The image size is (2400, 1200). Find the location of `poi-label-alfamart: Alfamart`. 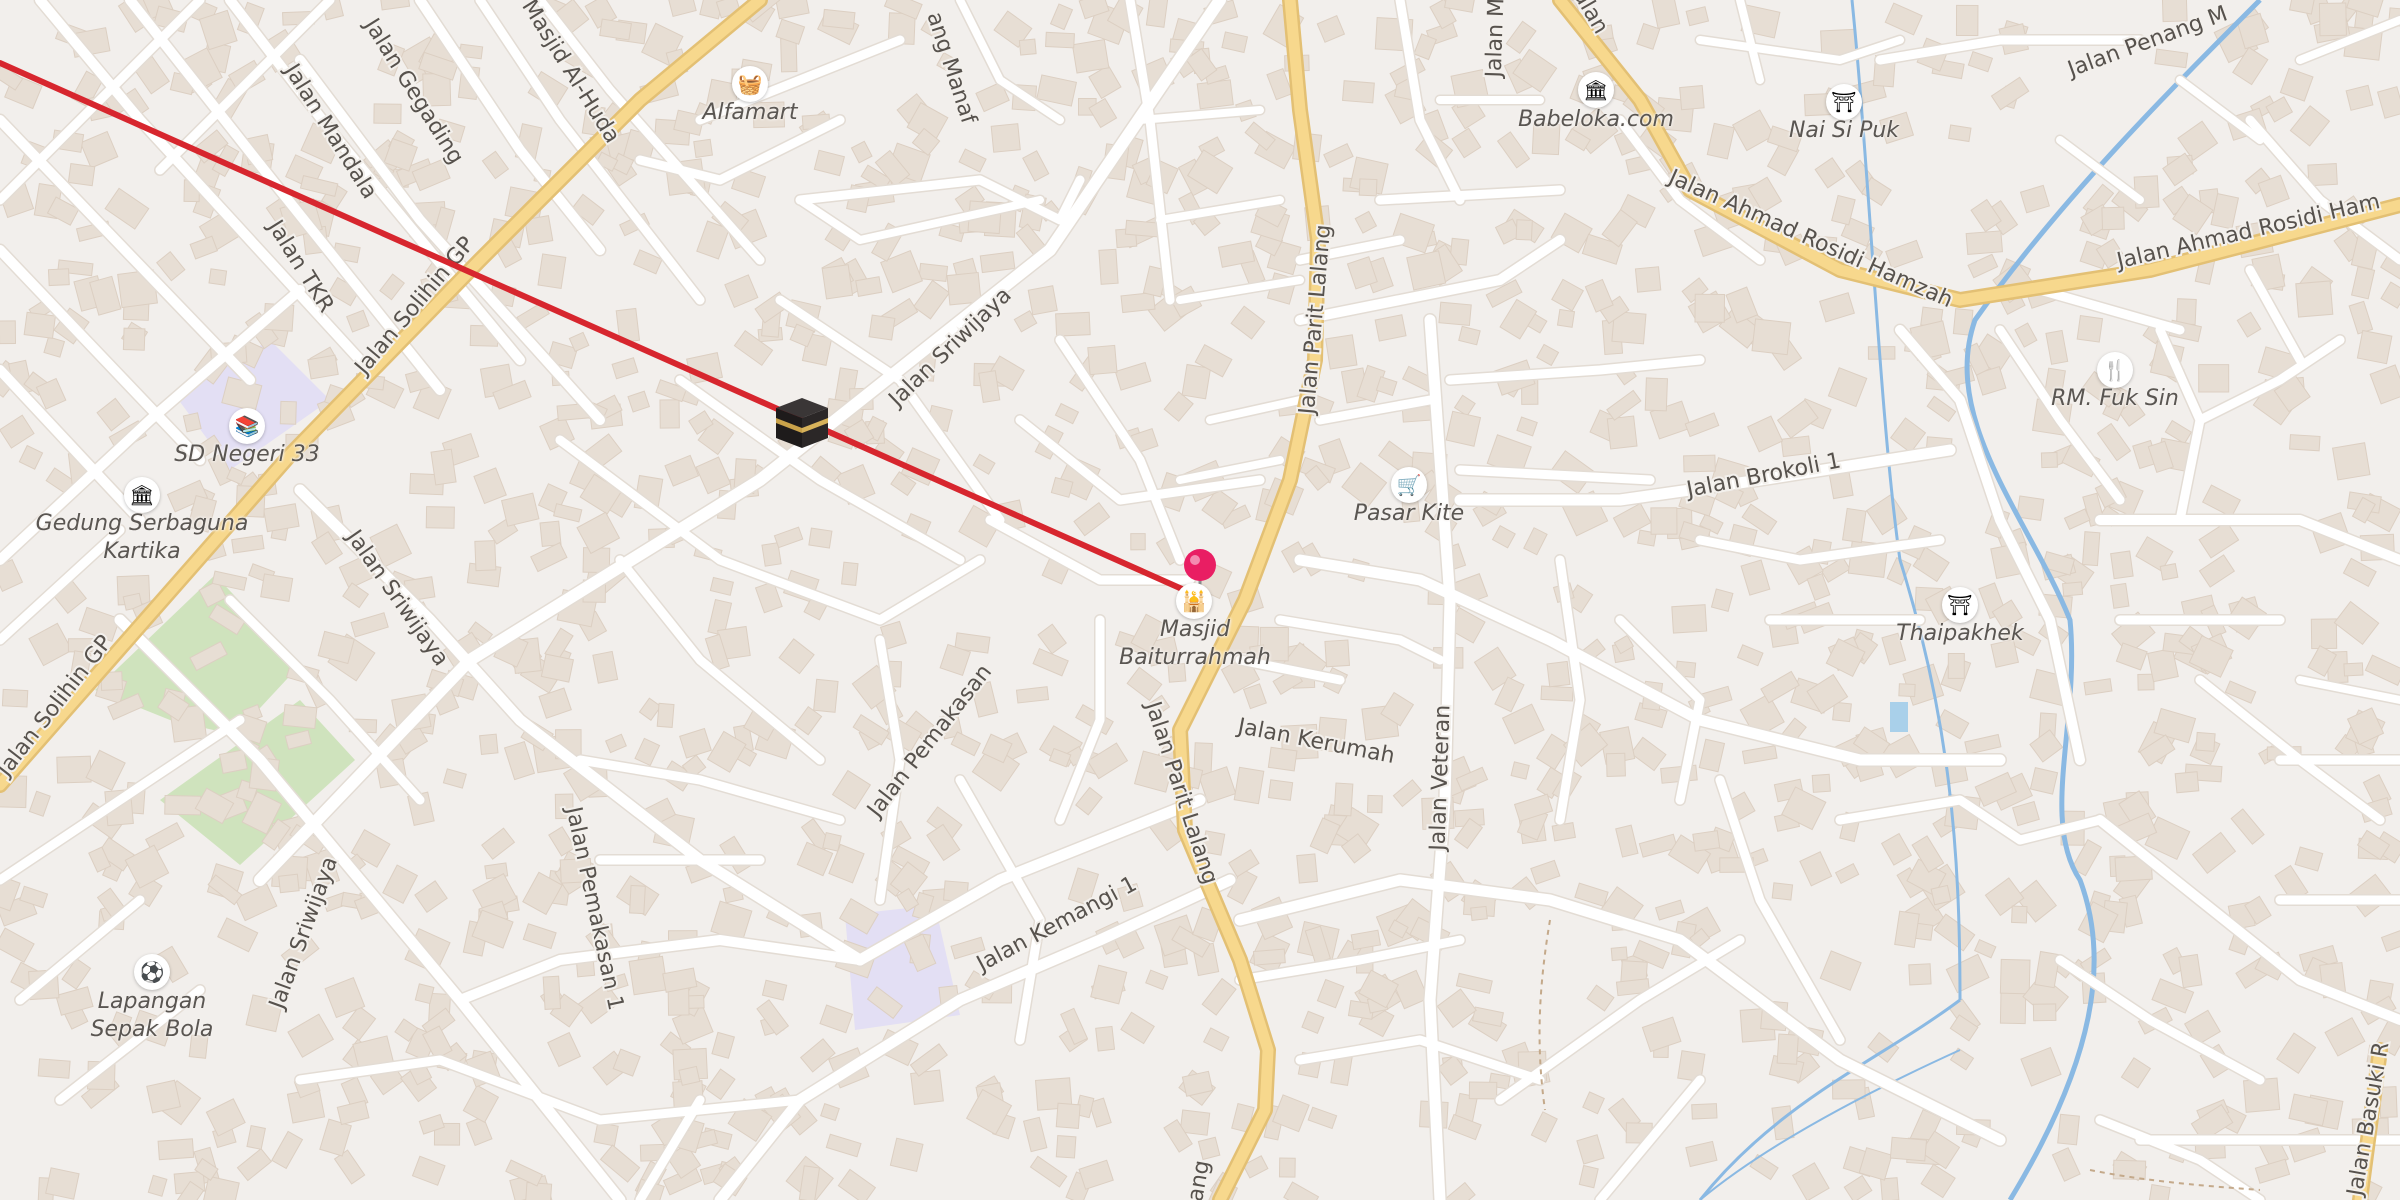

poi-label-alfamart: Alfamart is located at coordinates (750, 113).